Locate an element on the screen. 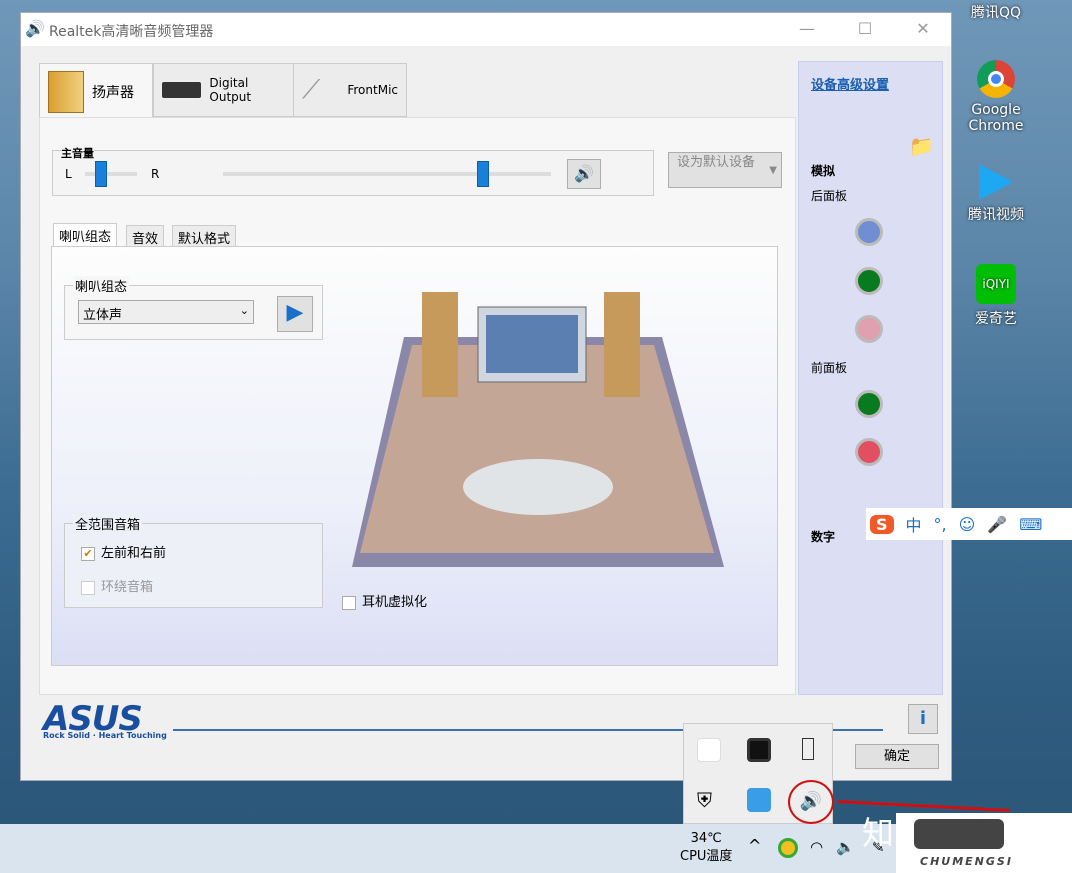 This screenshot has width=1072, height=873. title-bar: 🔊 Realtek高清晰音频管理器 — ☐ ✕ is located at coordinates (486, 29).